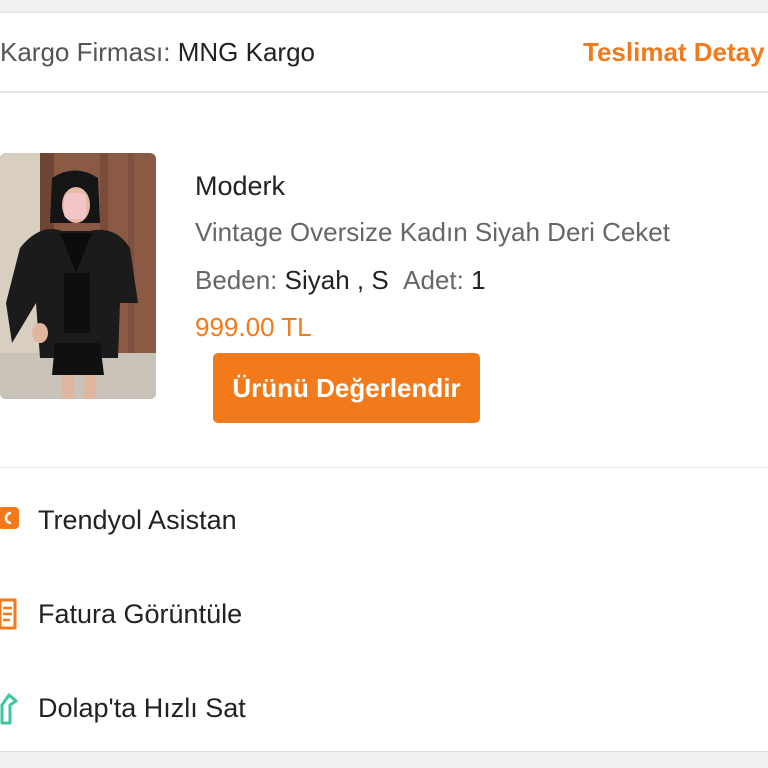  I want to click on product-variant: Beden: Siyah , S Adet: 1, so click(340, 280).